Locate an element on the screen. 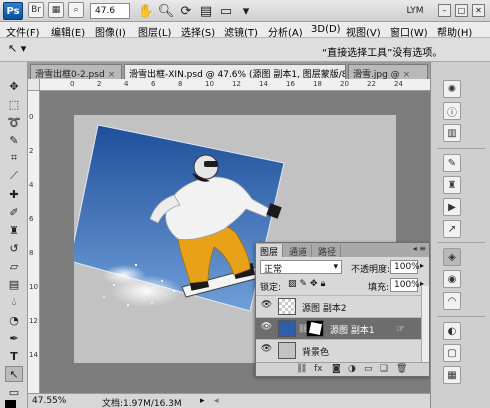  direct-selection-tool-icon: ↖ is located at coordinates (14, 374).